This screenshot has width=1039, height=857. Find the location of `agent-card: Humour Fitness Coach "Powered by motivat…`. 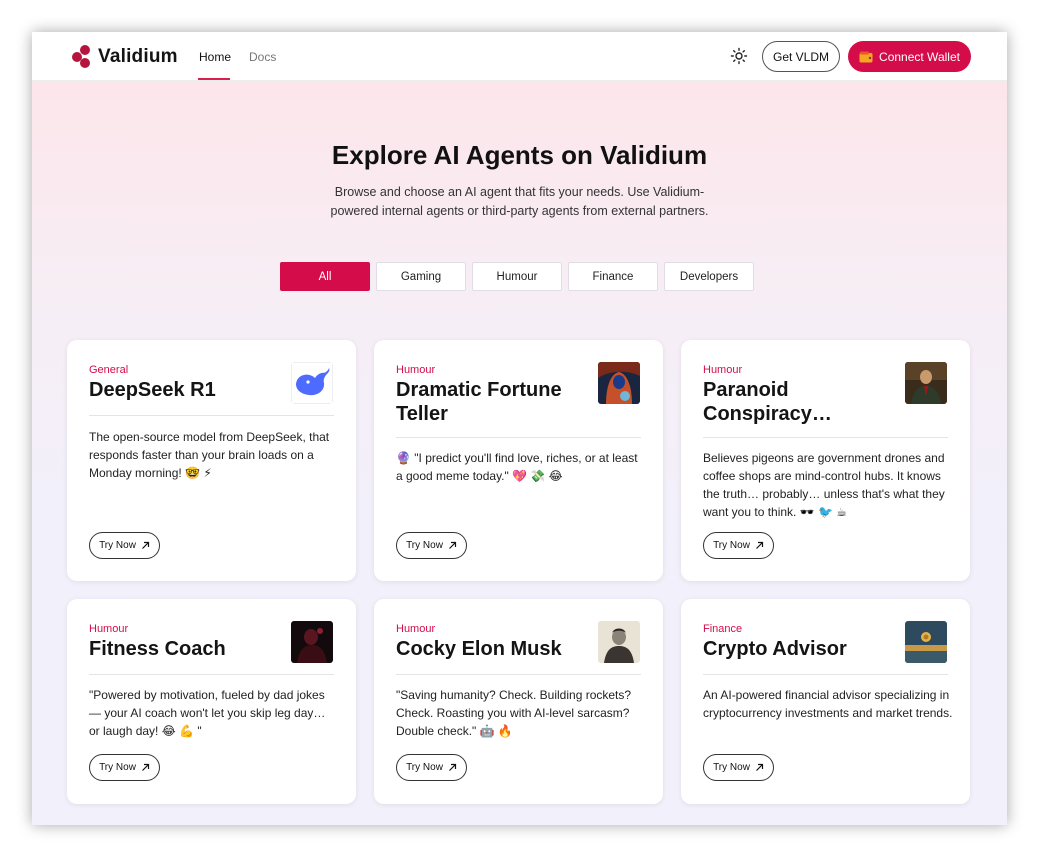

agent-card: Humour Fitness Coach "Powered by motivat… is located at coordinates (211, 701).